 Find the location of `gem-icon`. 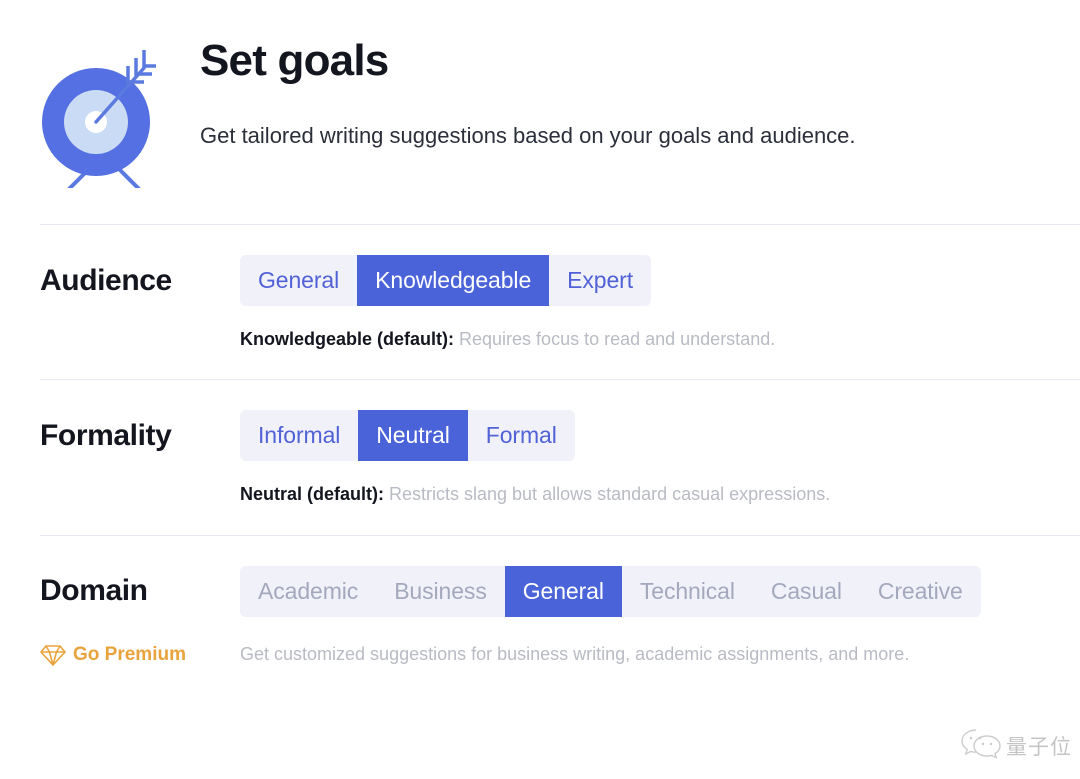

gem-icon is located at coordinates (53, 655).